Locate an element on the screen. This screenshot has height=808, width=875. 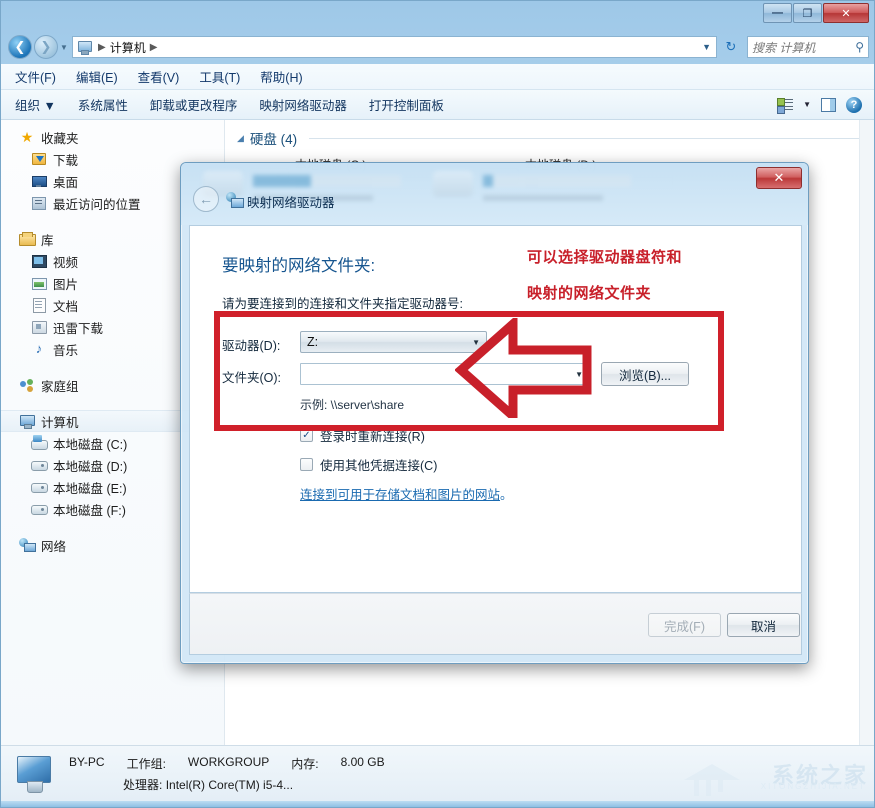
finish-button-label: 完成(F) is located at coordinates (684, 626).